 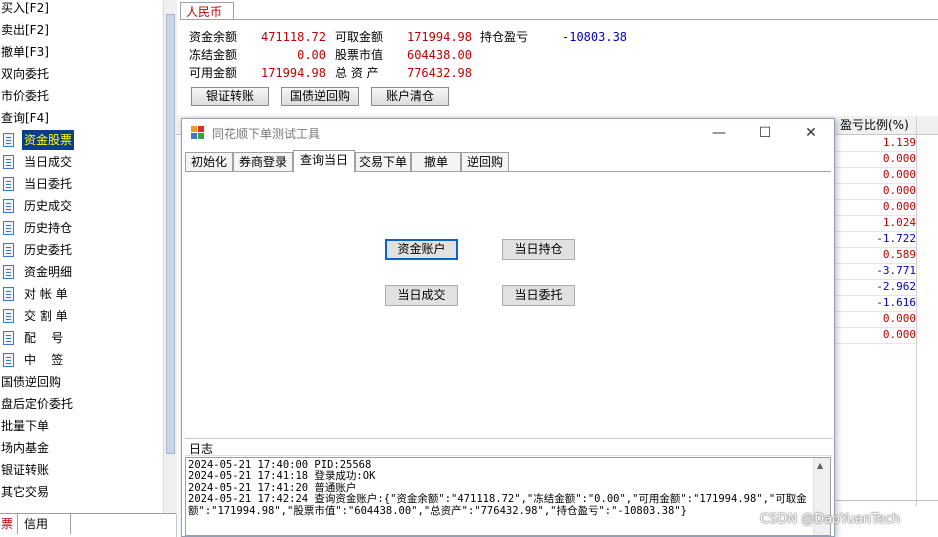 What do you see at coordinates (324, 161) in the screenshot?
I see `tab-query-today: 查询当日` at bounding box center [324, 161].